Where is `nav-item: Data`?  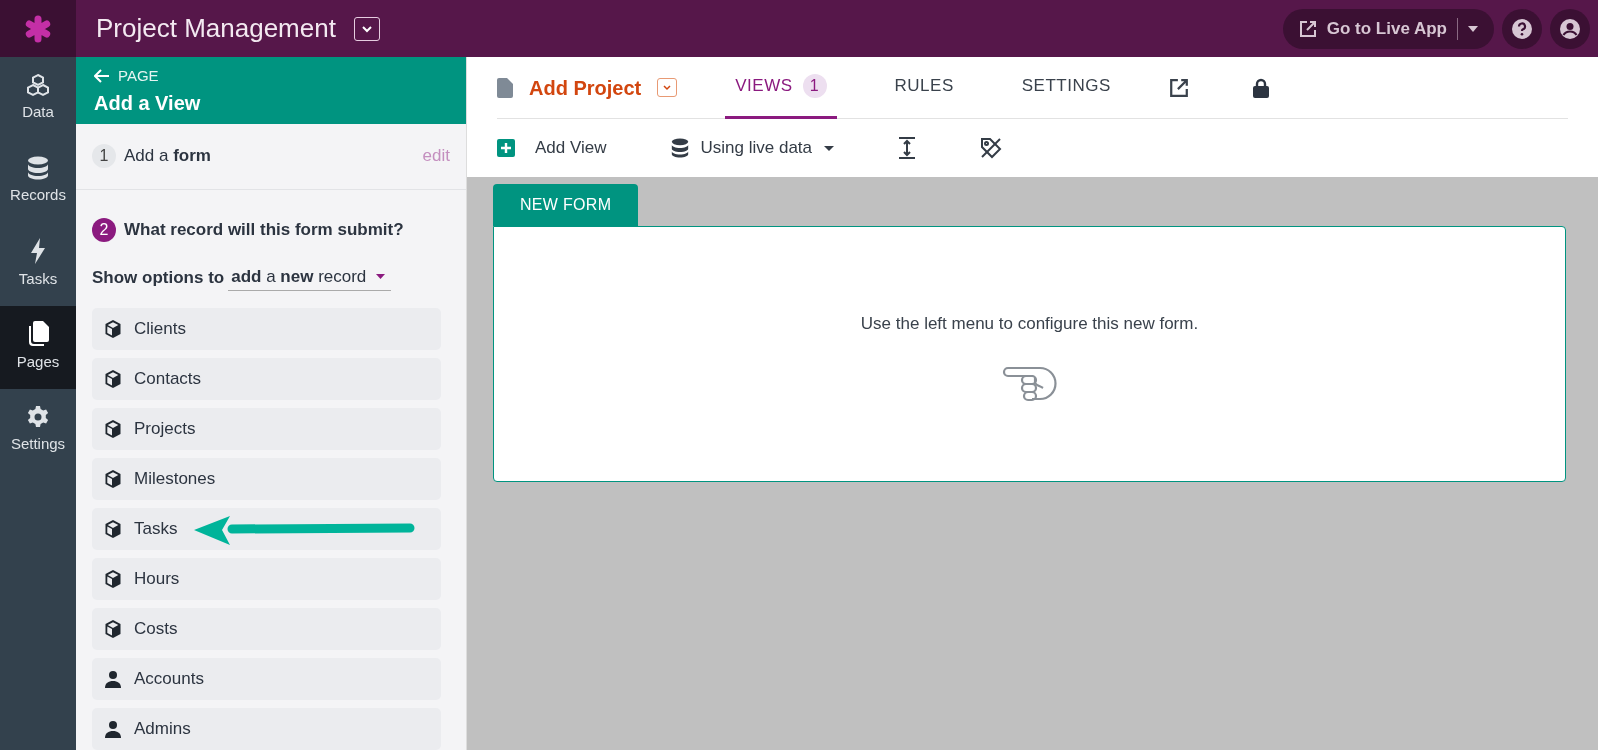
nav-item: Data is located at coordinates (38, 98).